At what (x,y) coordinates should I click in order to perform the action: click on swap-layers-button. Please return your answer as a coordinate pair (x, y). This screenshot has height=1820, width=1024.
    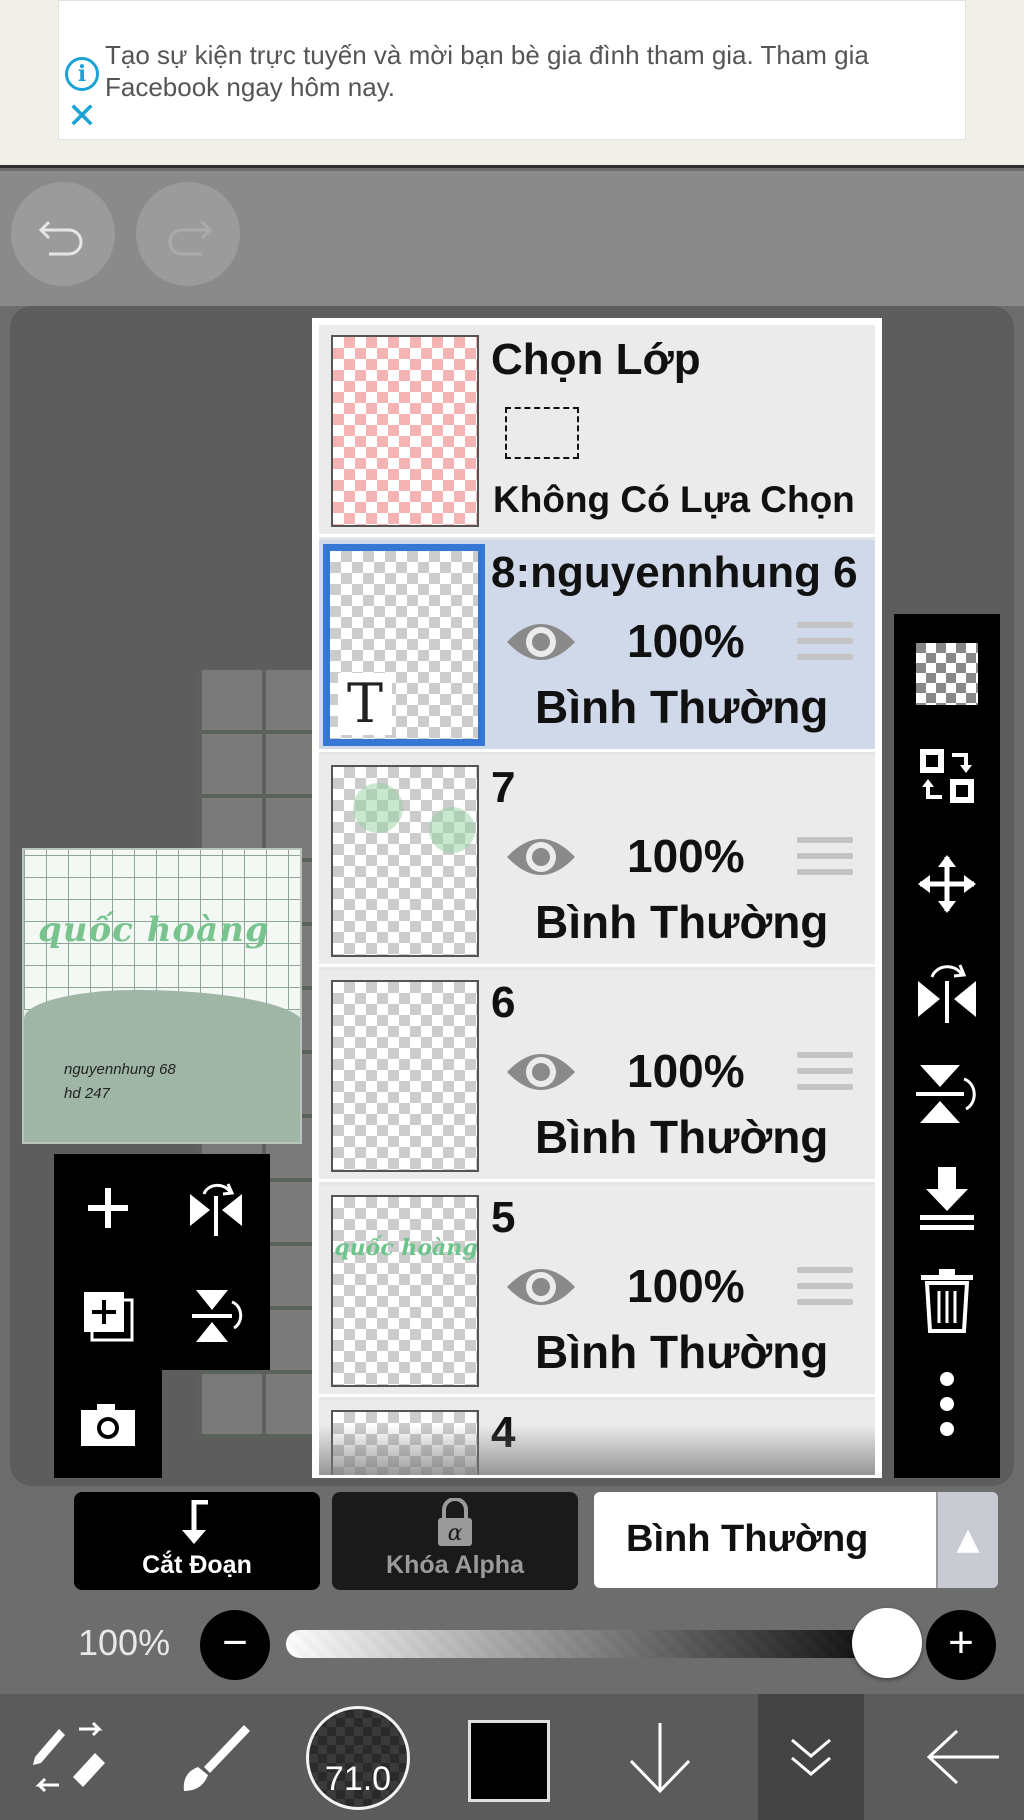
    Looking at the image, I should click on (947, 776).